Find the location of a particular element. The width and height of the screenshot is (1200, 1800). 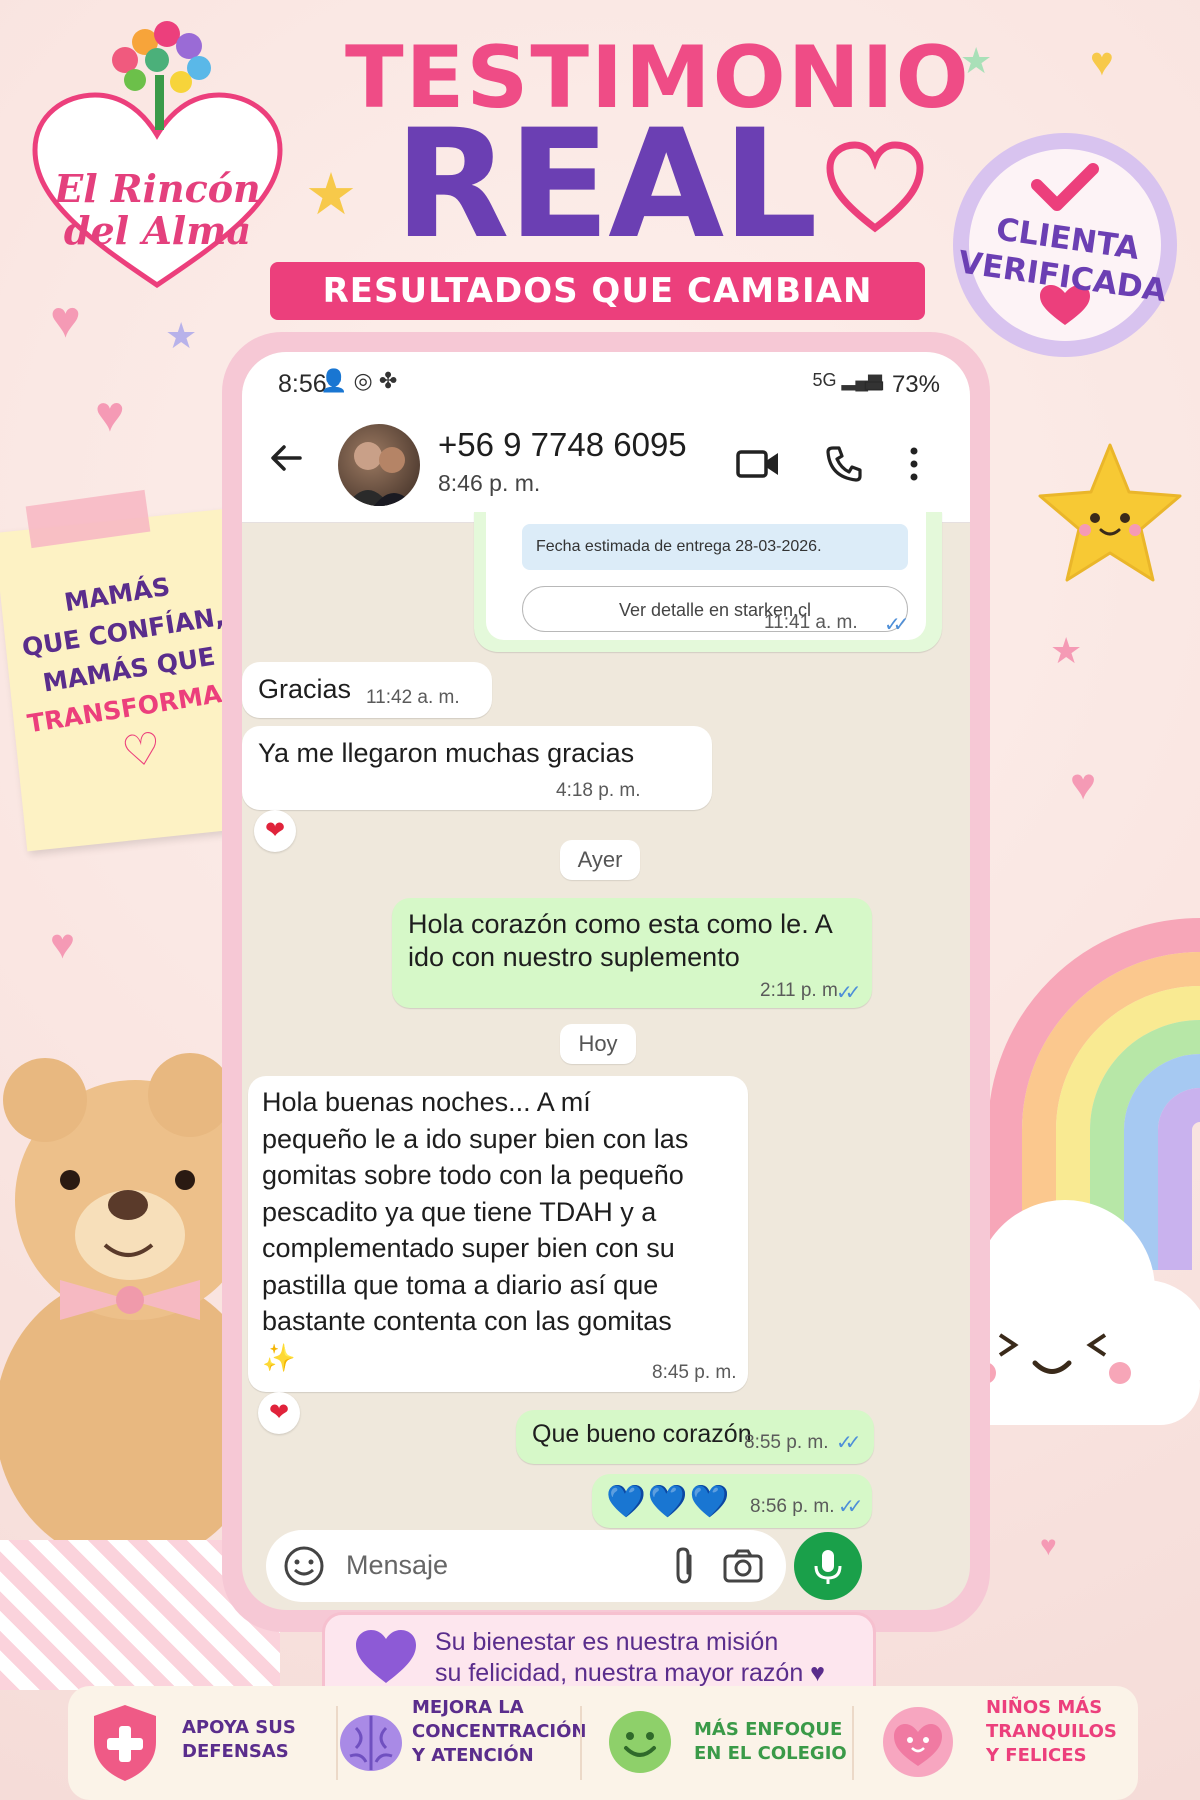

benefit-line: DEFENSAS is located at coordinates (235, 1751).